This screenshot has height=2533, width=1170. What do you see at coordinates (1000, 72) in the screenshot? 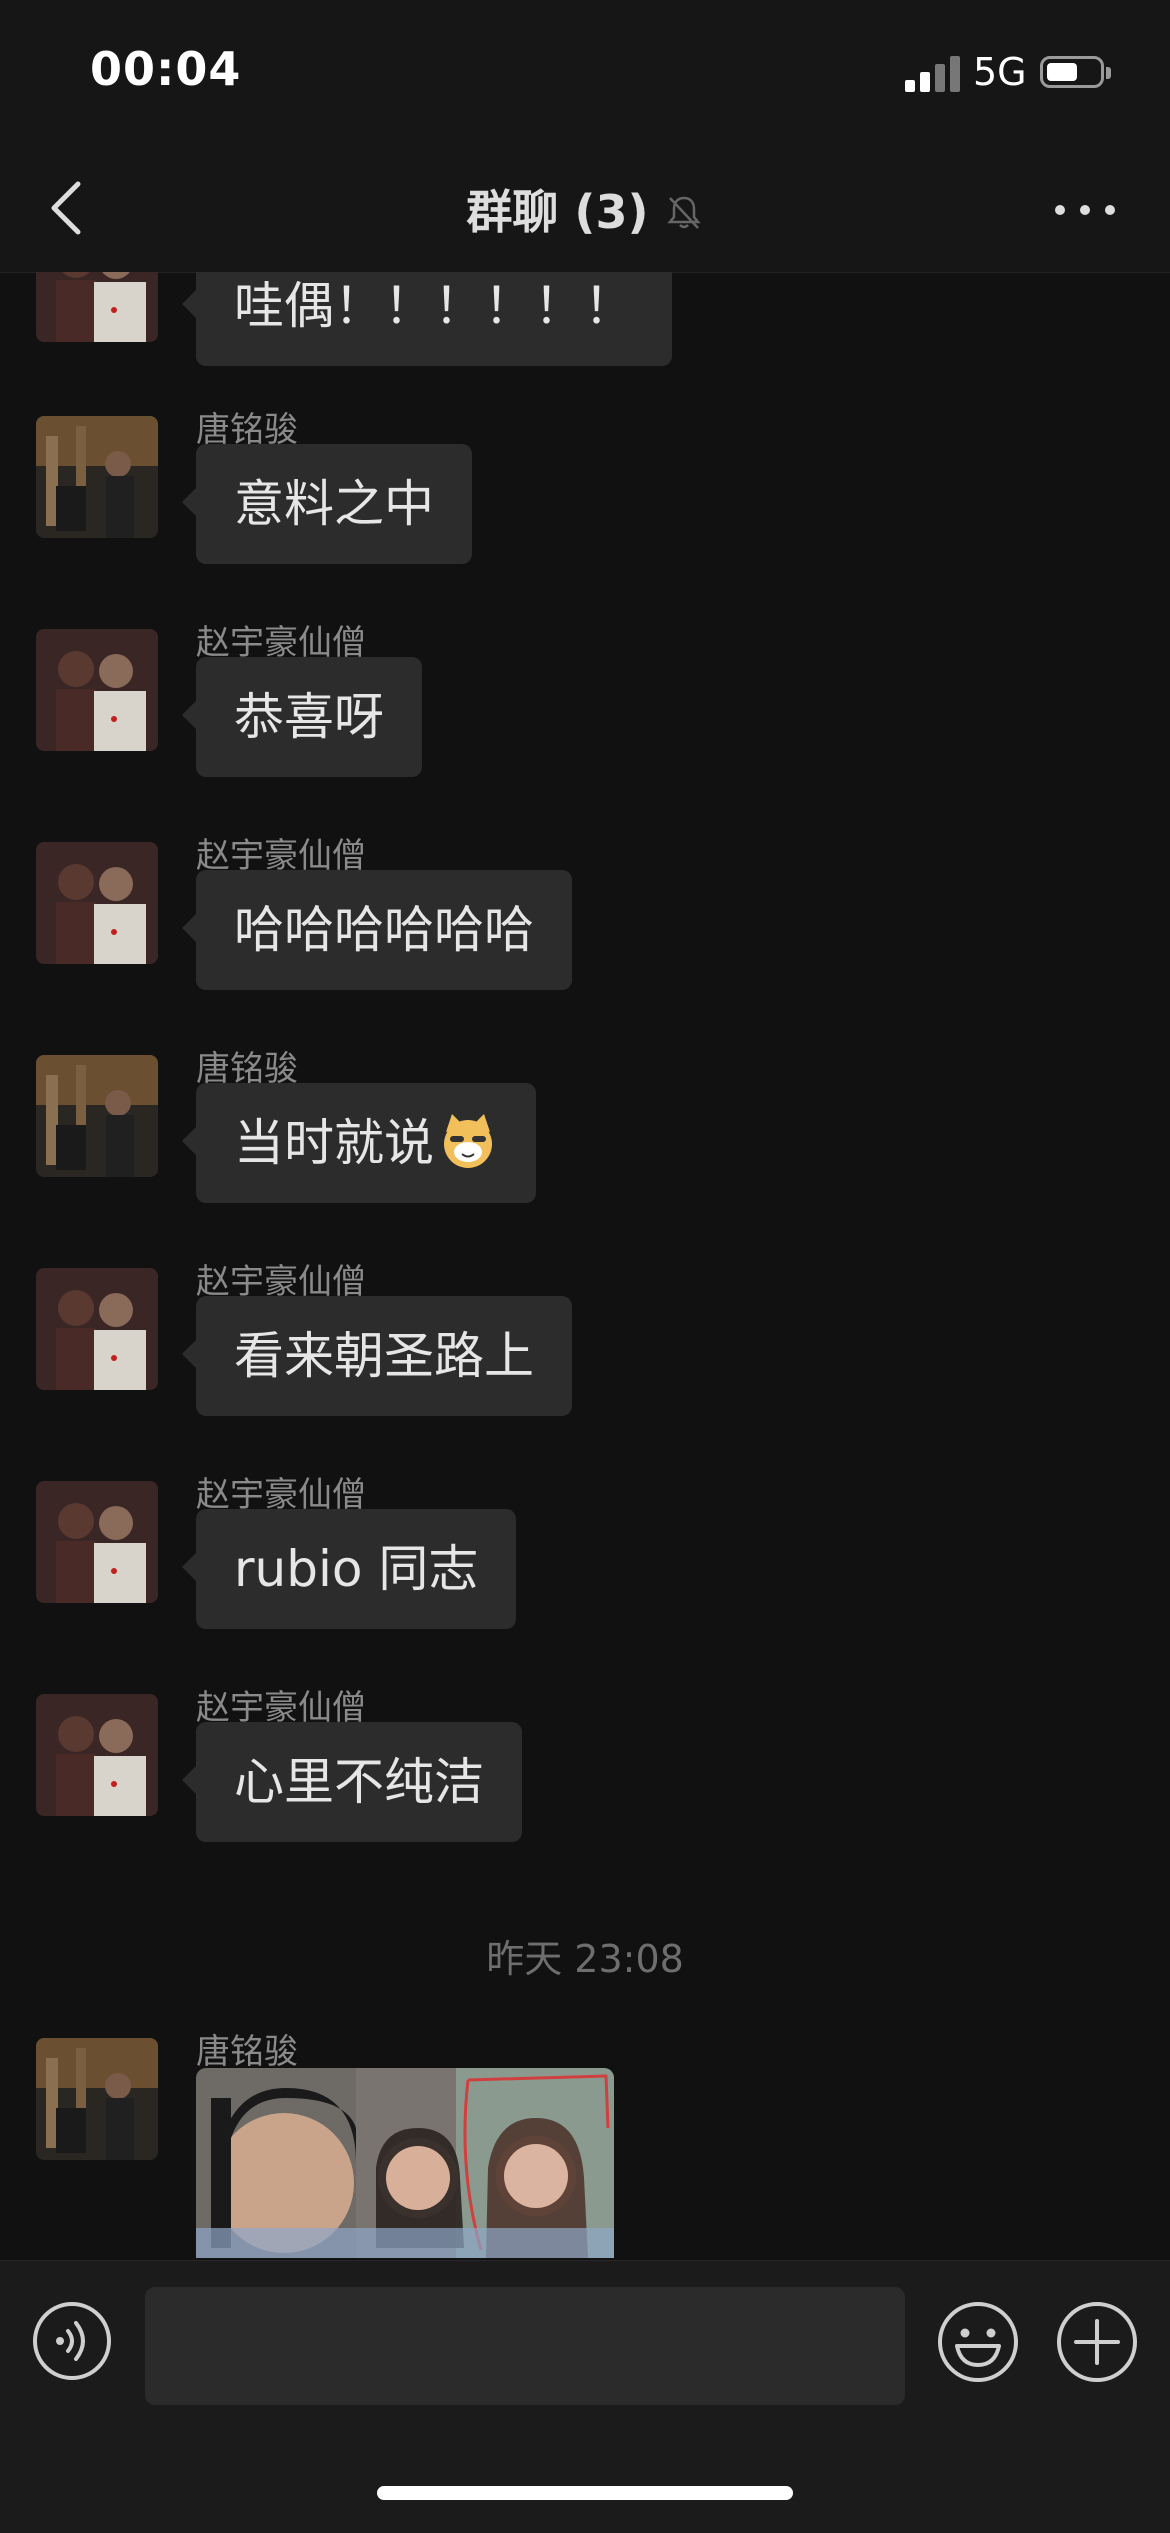
I see `network-label: 5G` at bounding box center [1000, 72].